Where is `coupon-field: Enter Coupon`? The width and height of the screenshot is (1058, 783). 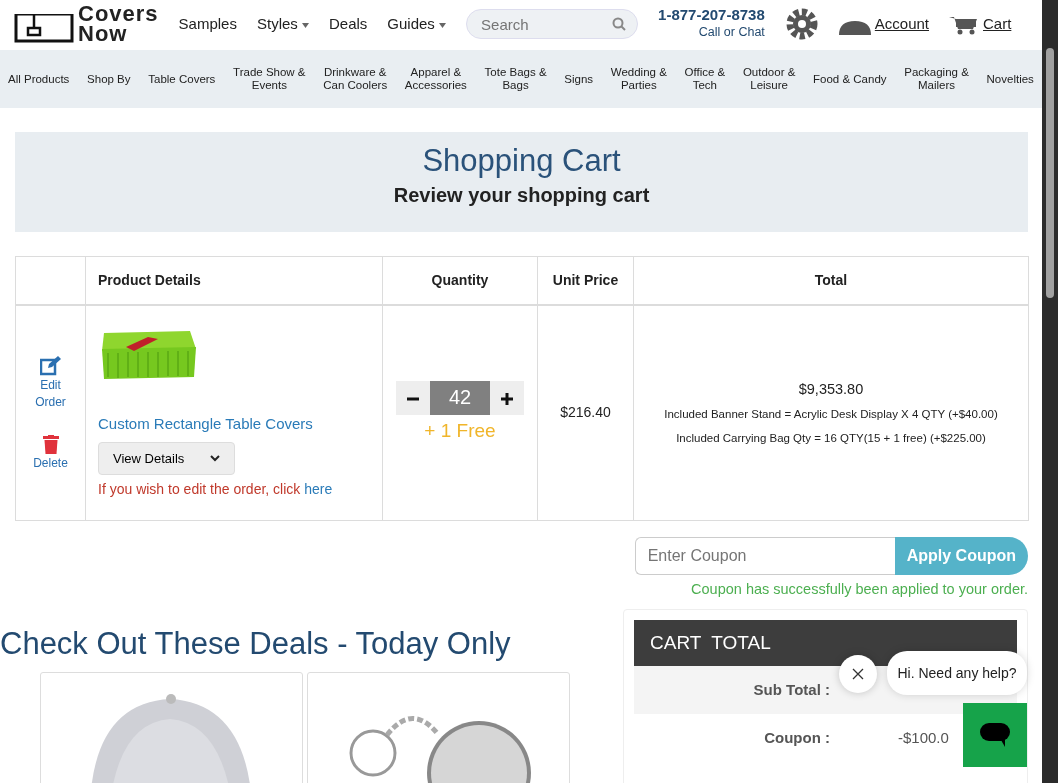
coupon-field: Enter Coupon is located at coordinates (764, 556).